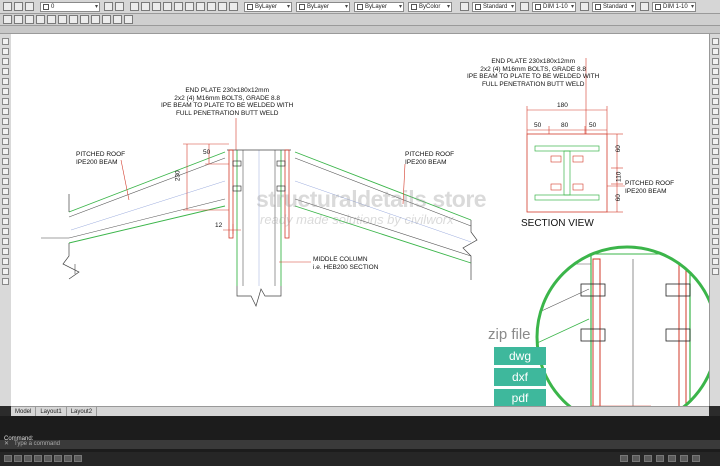 The height and width of the screenshot is (466, 720). I want to click on rectangle-tool-icon, so click(5, 81).